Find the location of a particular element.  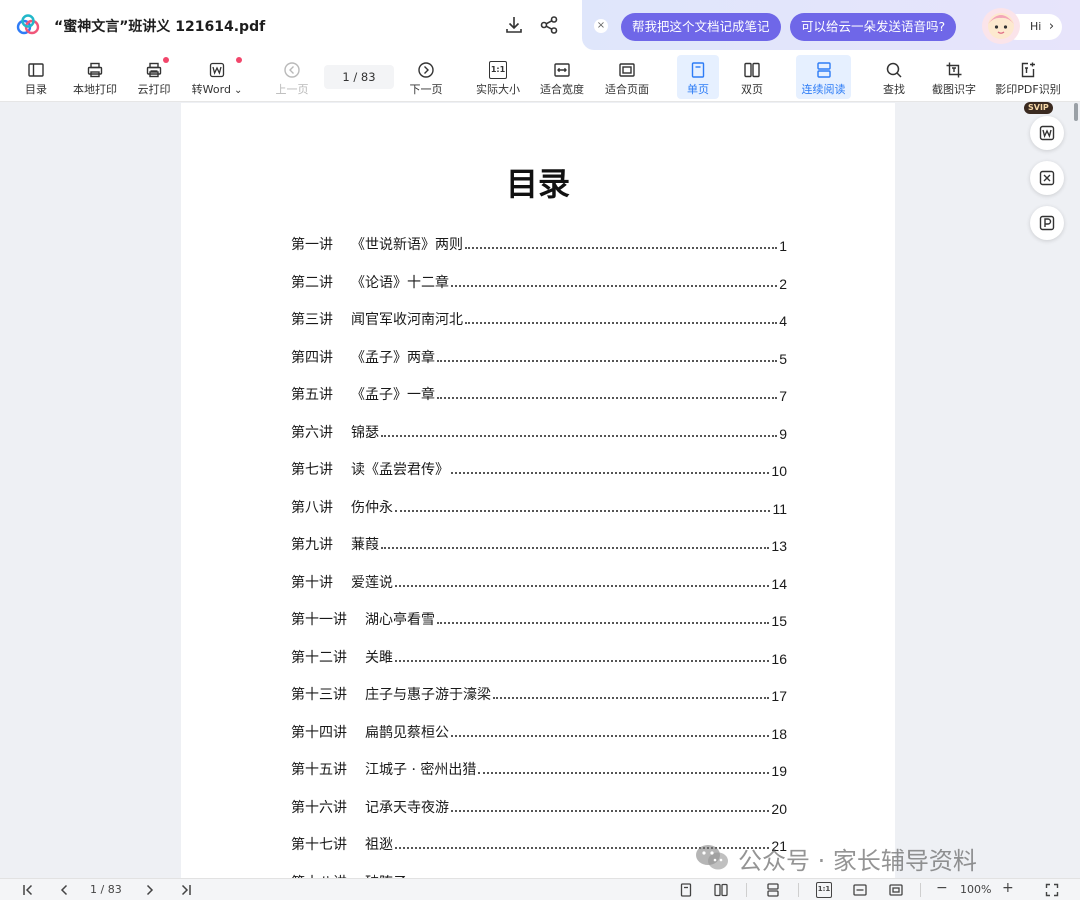

toc-lecture-number: 第二讲 is located at coordinates (312, 282).